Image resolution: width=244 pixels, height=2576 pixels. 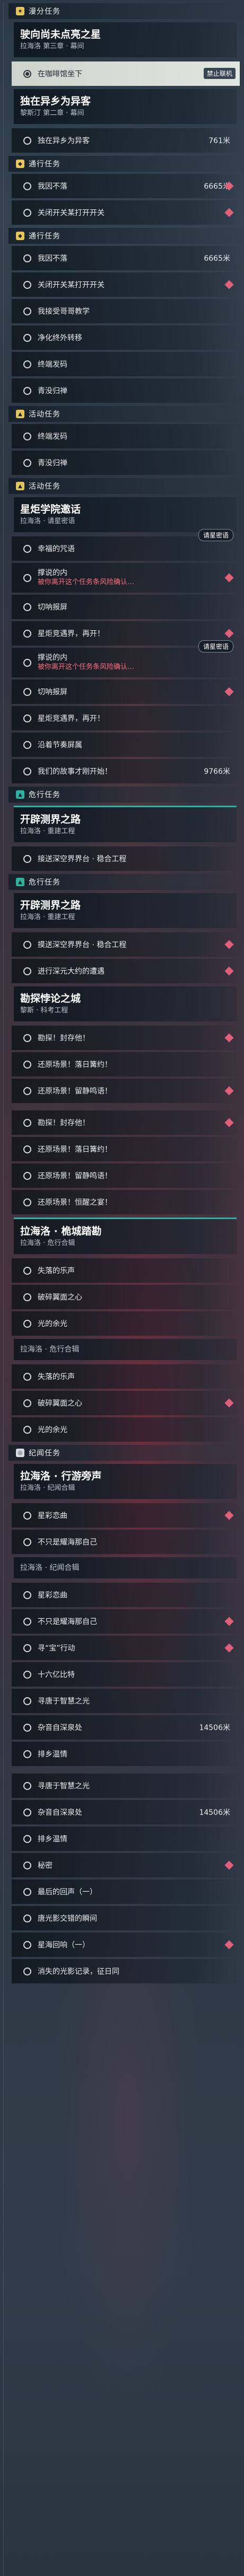 What do you see at coordinates (126, 337) in the screenshot?
I see `objective-row: 净化终外转移` at bounding box center [126, 337].